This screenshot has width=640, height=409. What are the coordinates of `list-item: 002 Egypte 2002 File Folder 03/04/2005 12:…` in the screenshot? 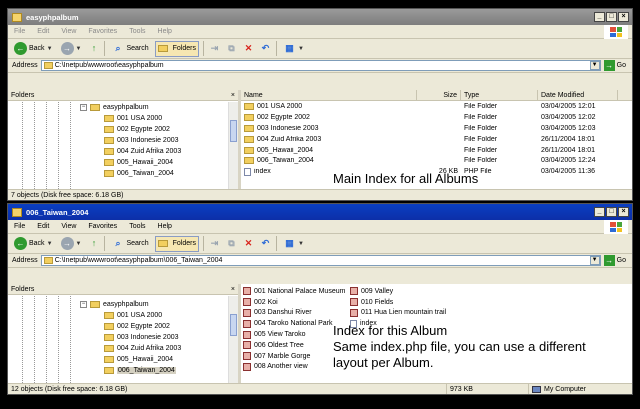 It's located at (436, 117).